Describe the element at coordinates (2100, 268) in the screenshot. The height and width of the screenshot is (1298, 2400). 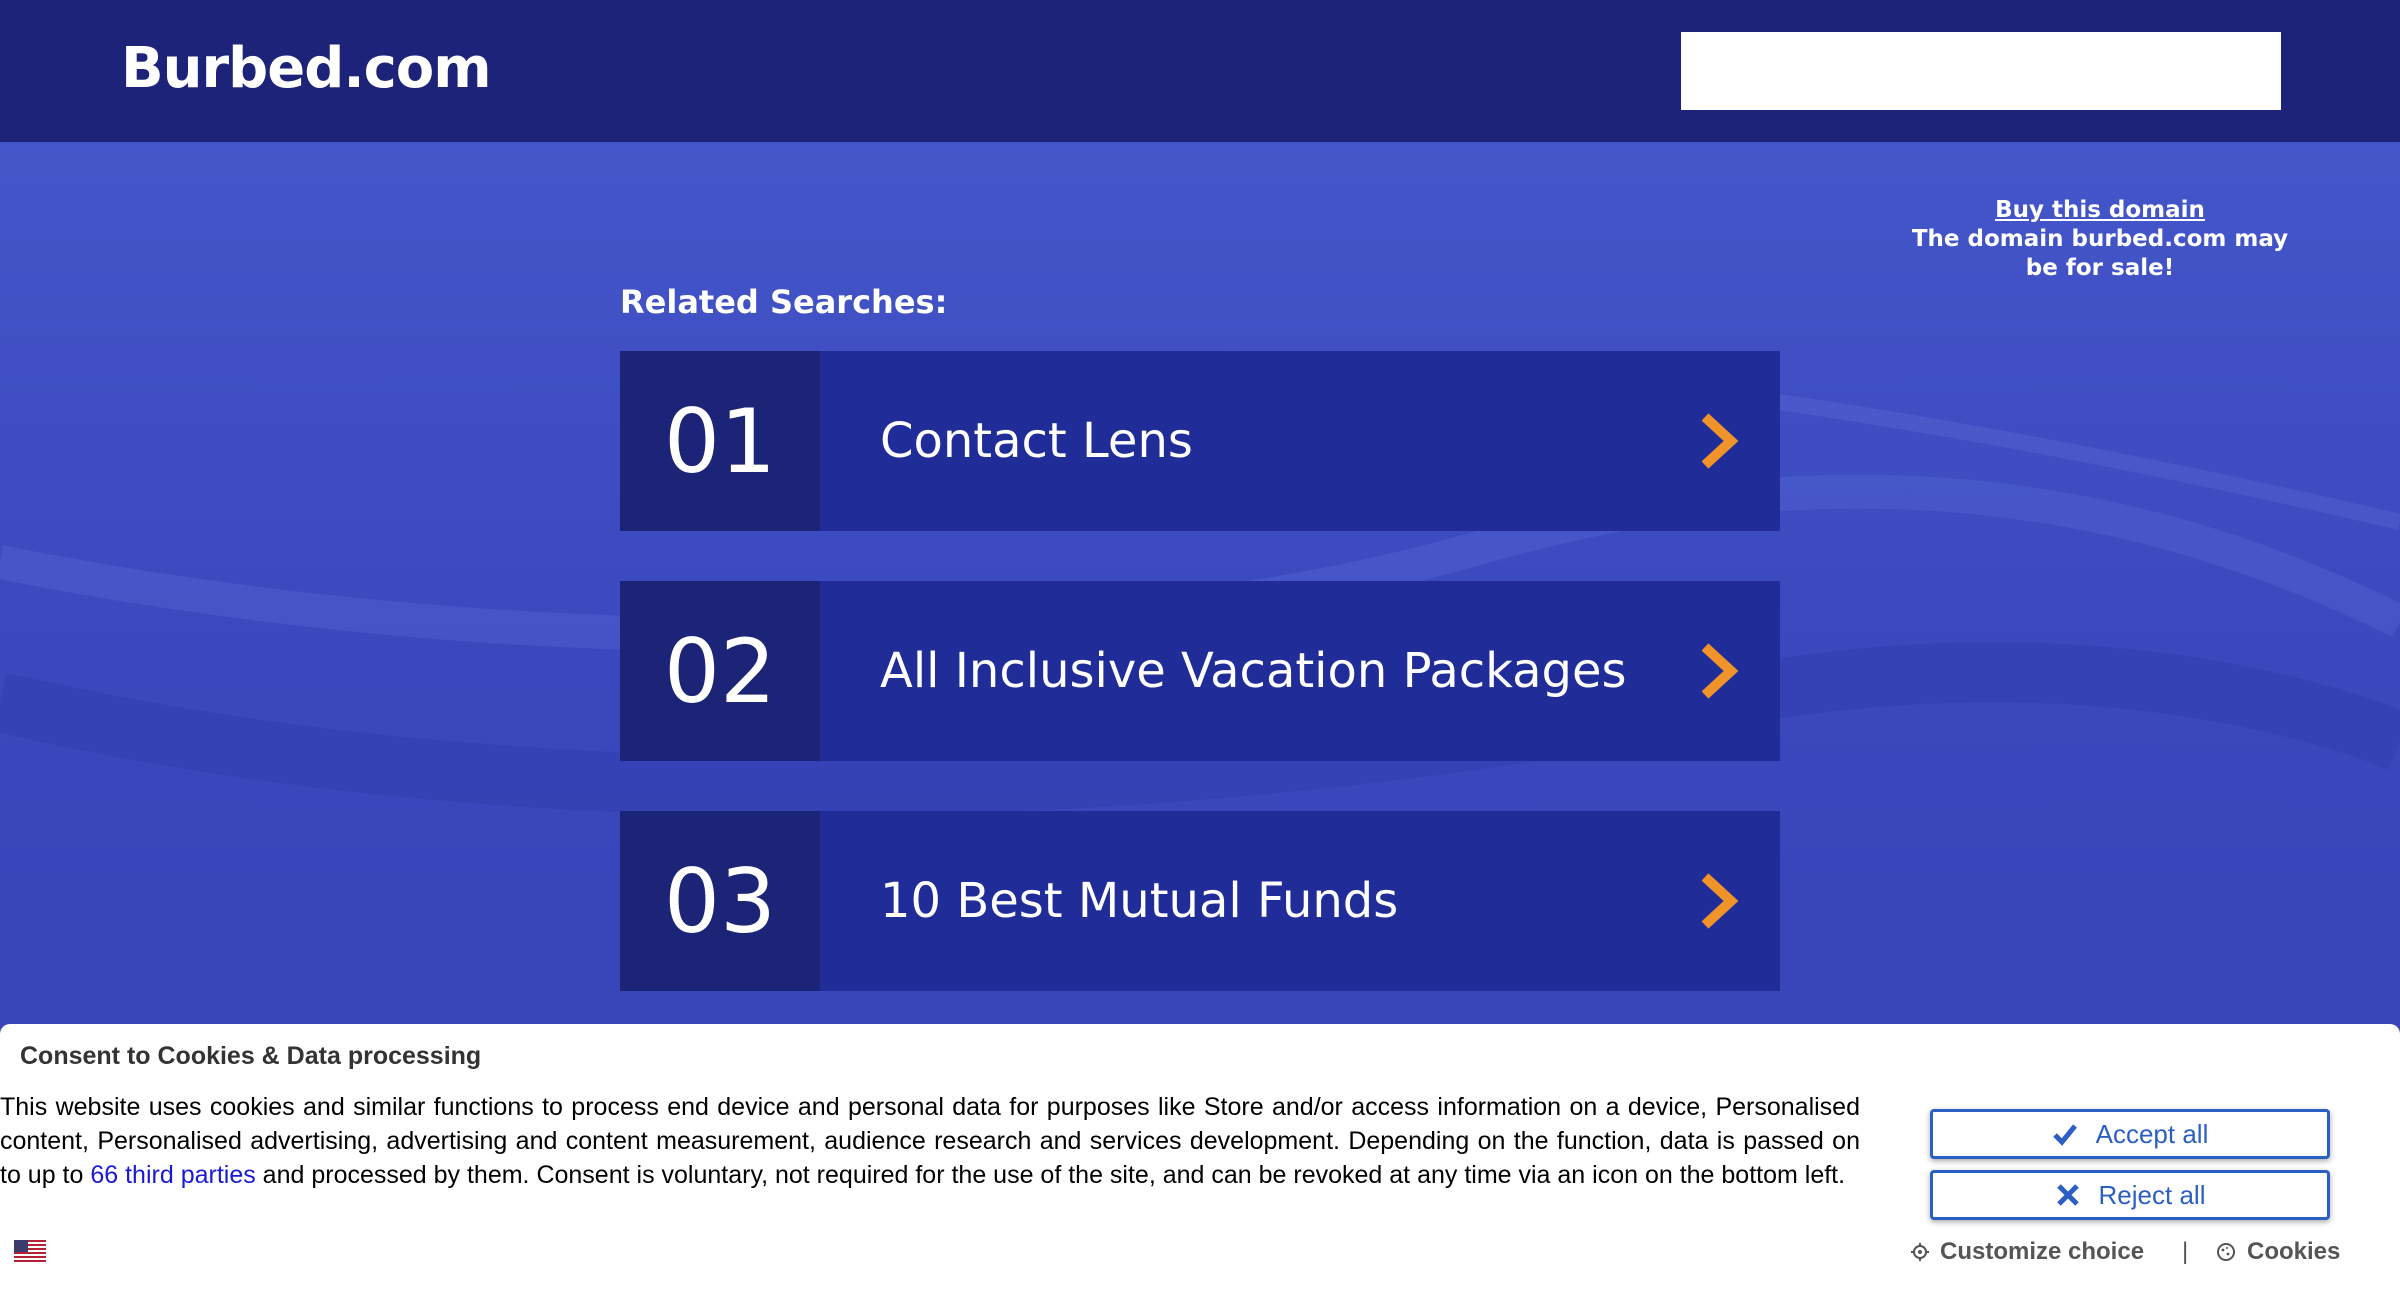
I see `buy-domain-line2: be for sale!` at that location.